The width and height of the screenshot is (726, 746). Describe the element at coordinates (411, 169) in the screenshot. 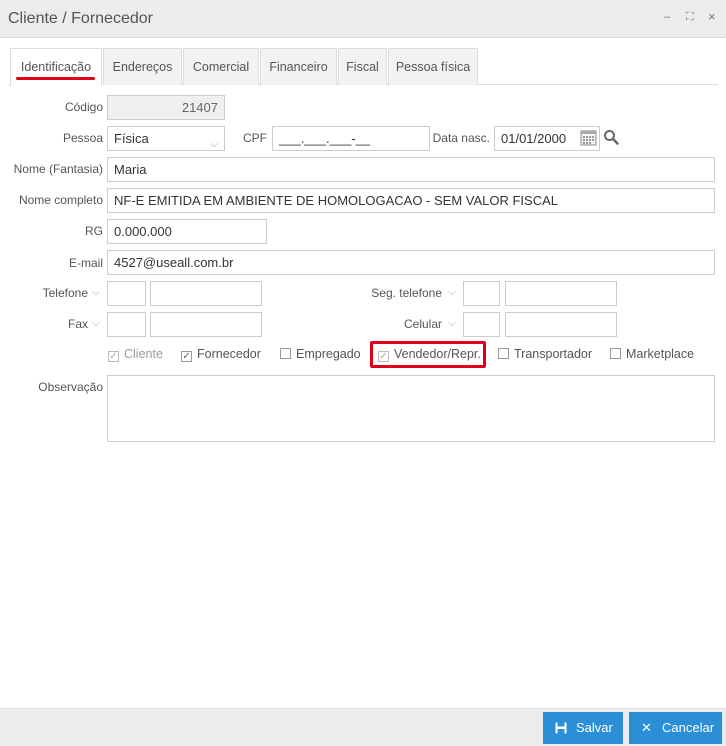

I see `nome-fantasia-field: Maria` at that location.